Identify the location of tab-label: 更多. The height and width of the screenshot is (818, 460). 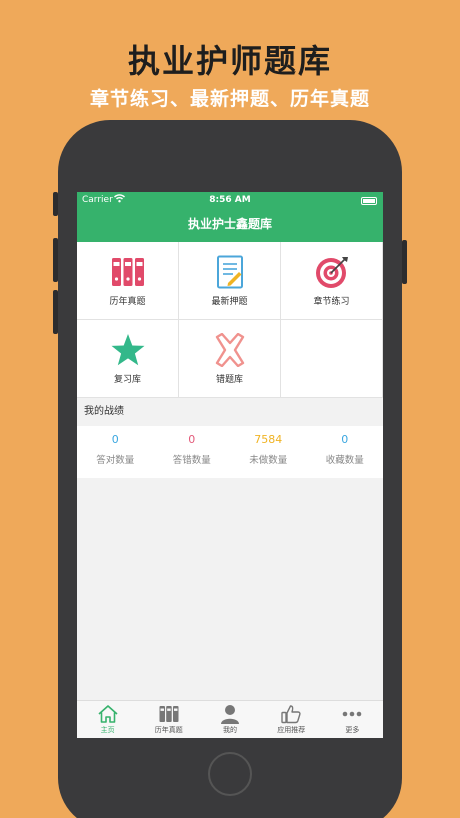
(352, 730).